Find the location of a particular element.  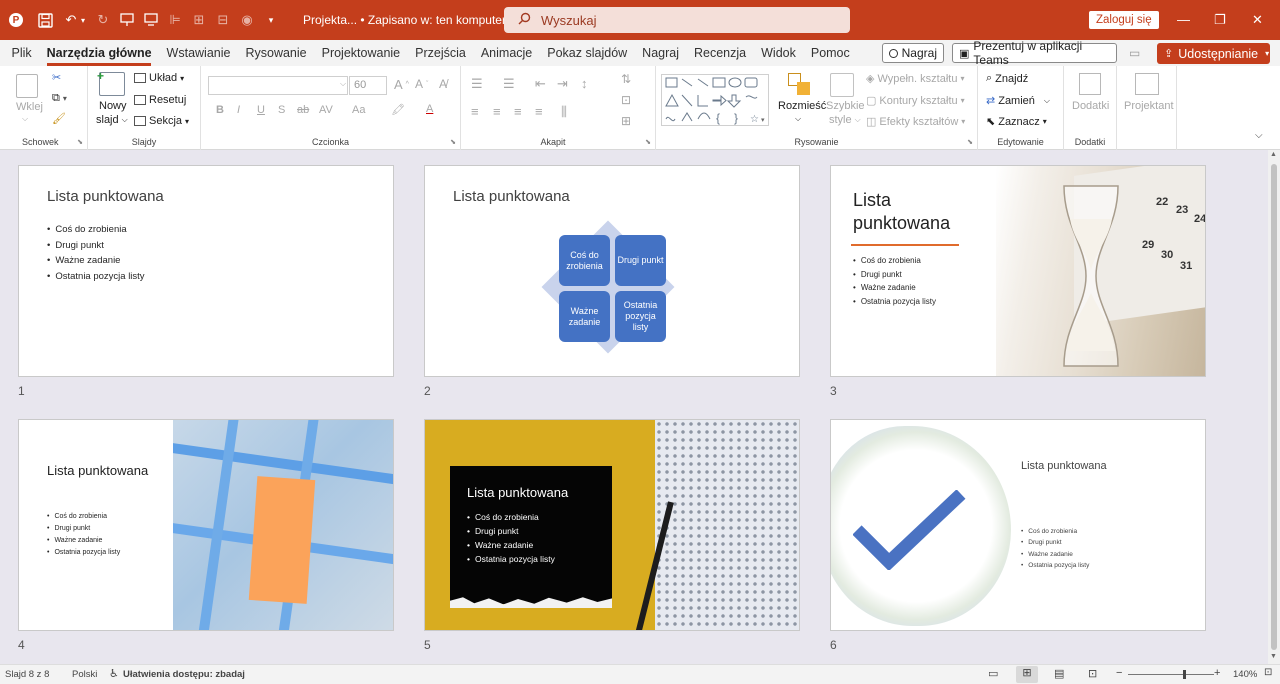

smartart-convert-icon: ⊞ is located at coordinates (626, 121).